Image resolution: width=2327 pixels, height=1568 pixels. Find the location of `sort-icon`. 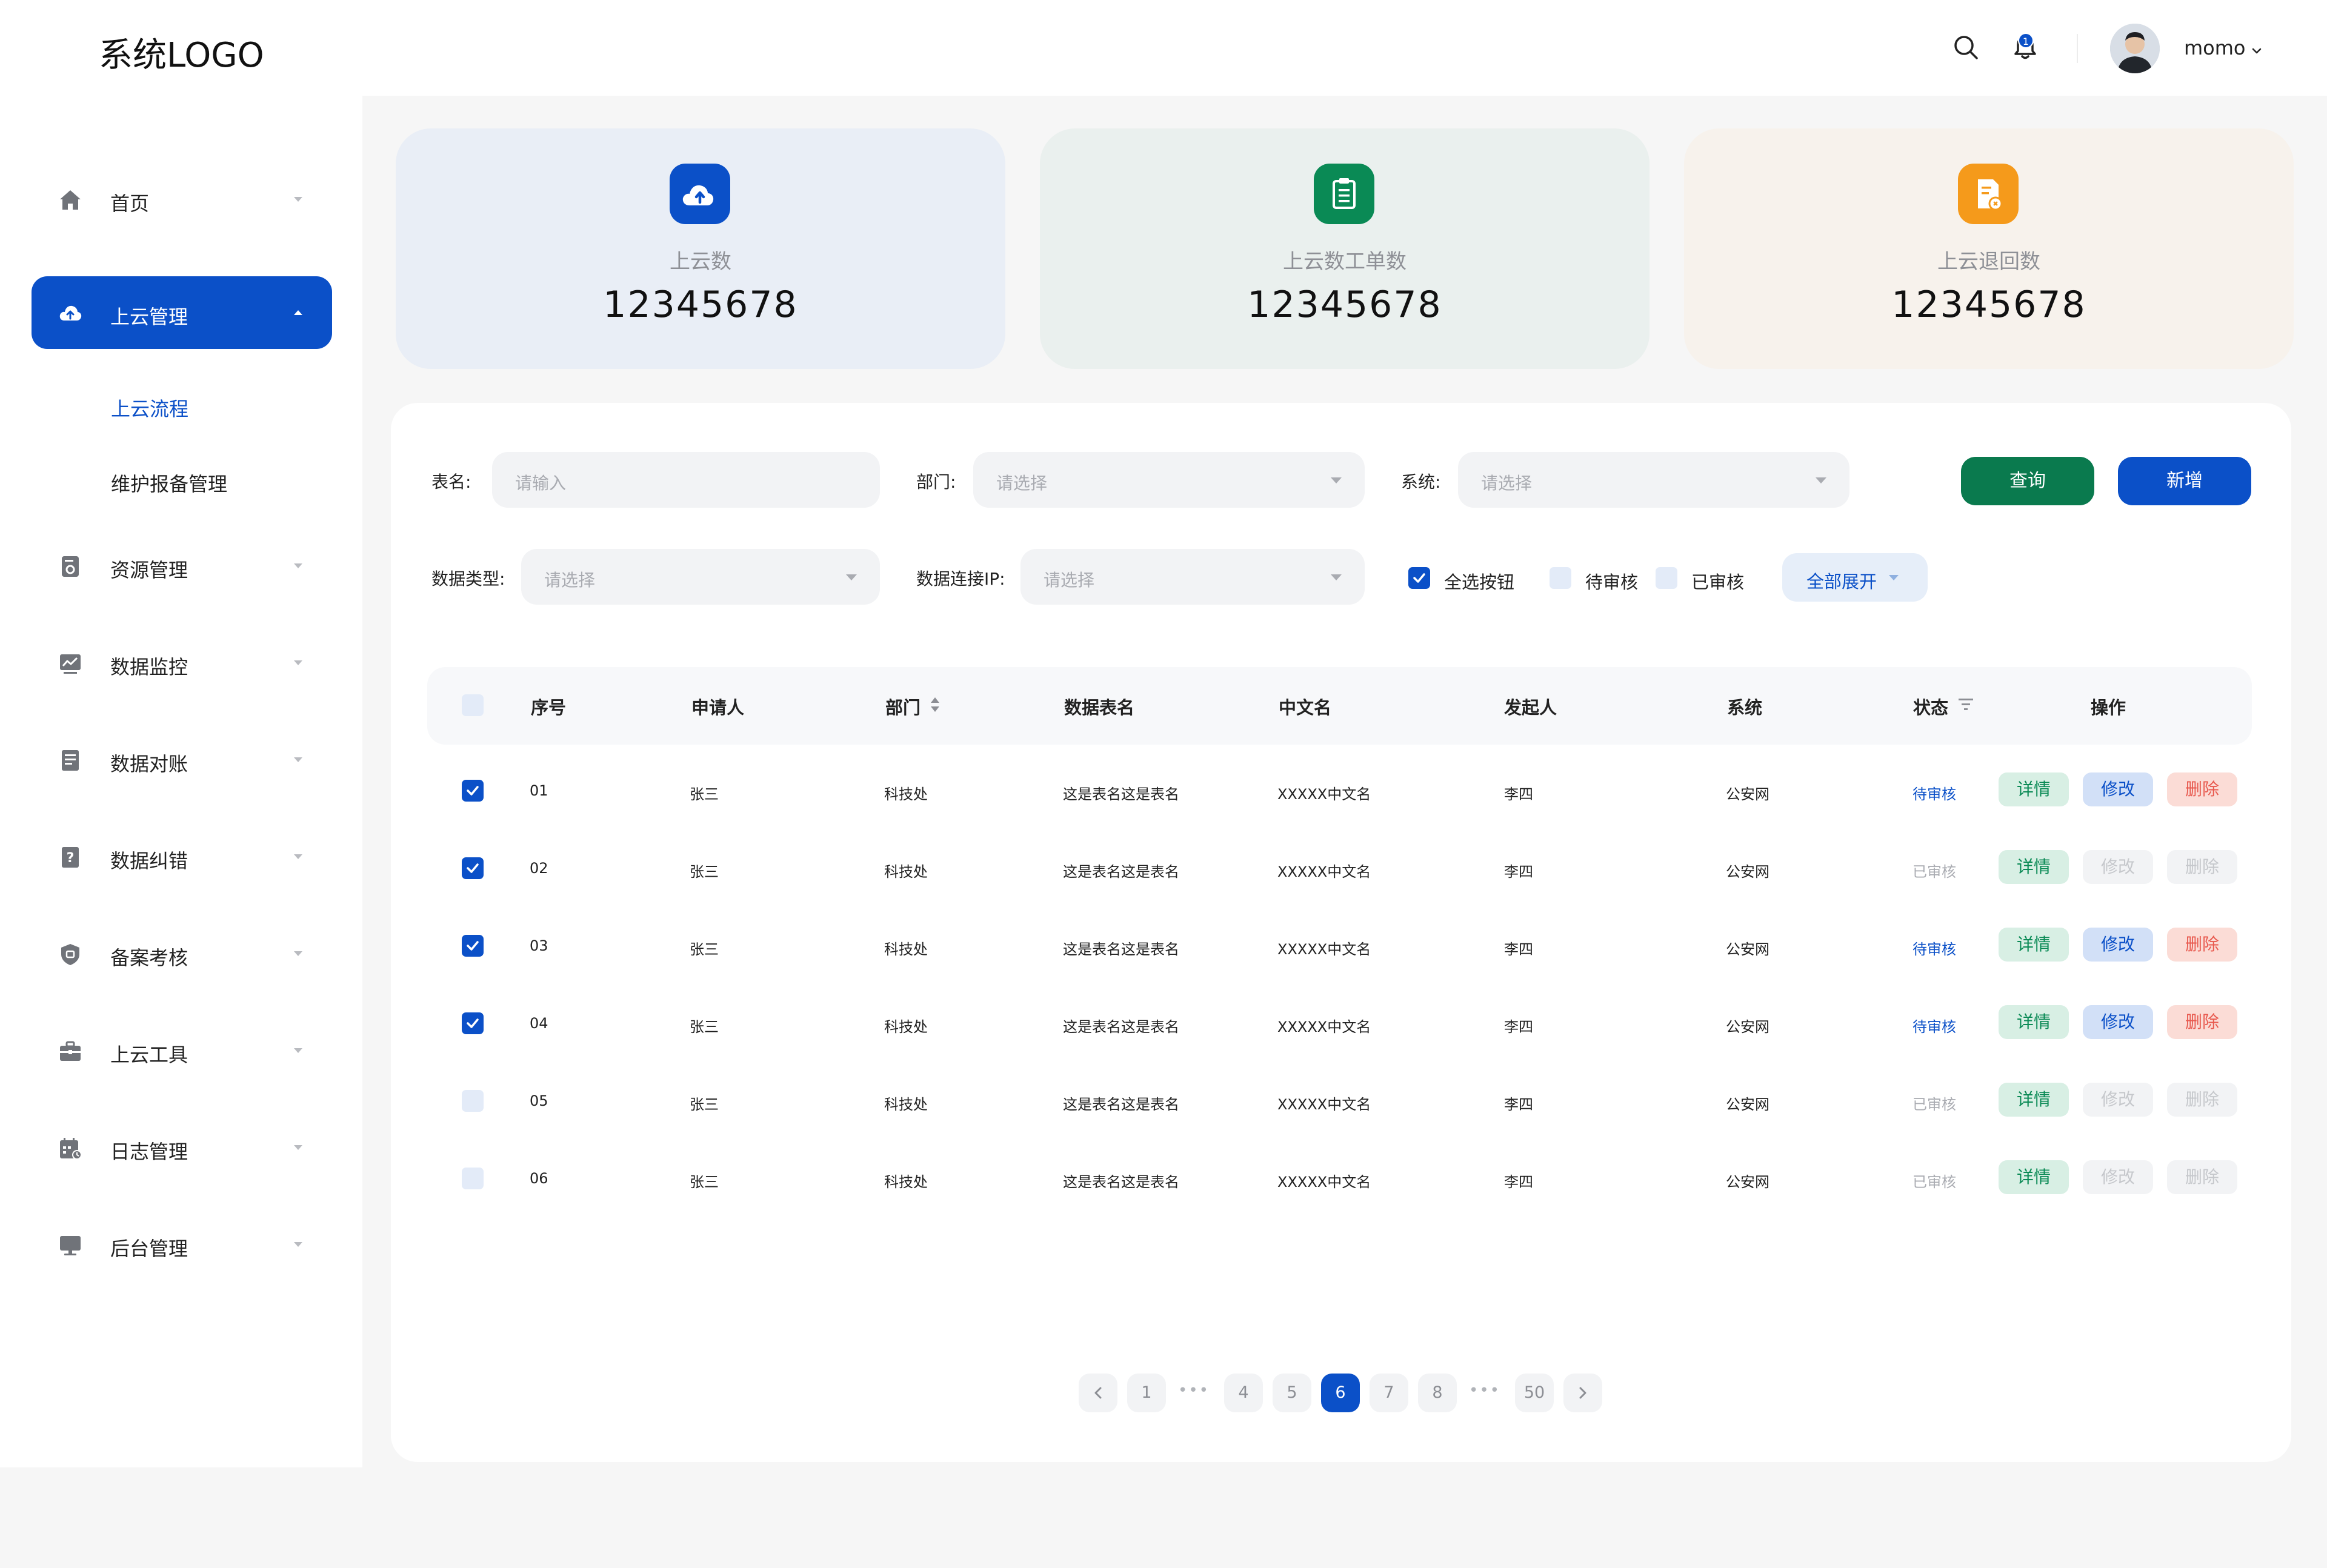

sort-icon is located at coordinates (935, 704).